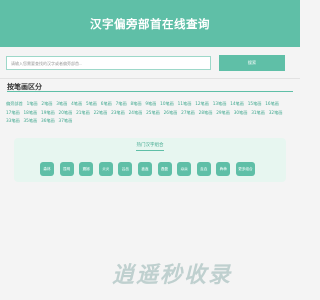  I want to click on stroke-link: 37笔画, so click(66, 121).